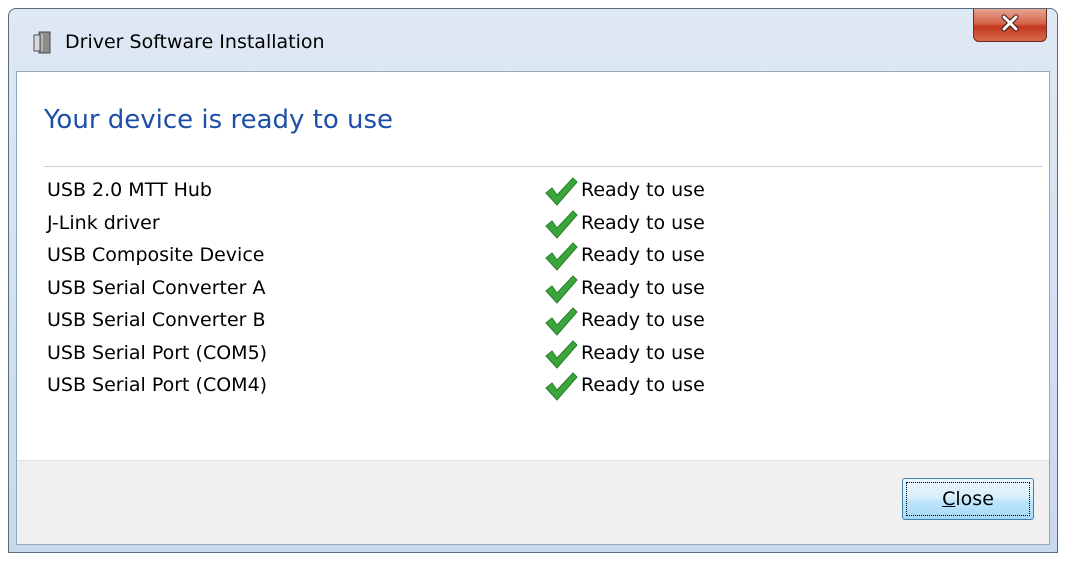 This screenshot has height=561, width=1068. What do you see at coordinates (156, 287) in the screenshot?
I see `device-name: USB Serial Converter A` at bounding box center [156, 287].